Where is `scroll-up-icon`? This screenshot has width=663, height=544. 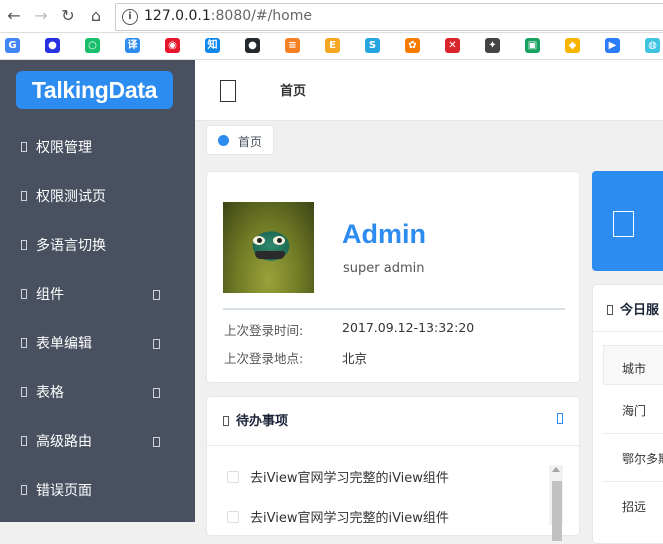
scroll-up-icon is located at coordinates (556, 469).